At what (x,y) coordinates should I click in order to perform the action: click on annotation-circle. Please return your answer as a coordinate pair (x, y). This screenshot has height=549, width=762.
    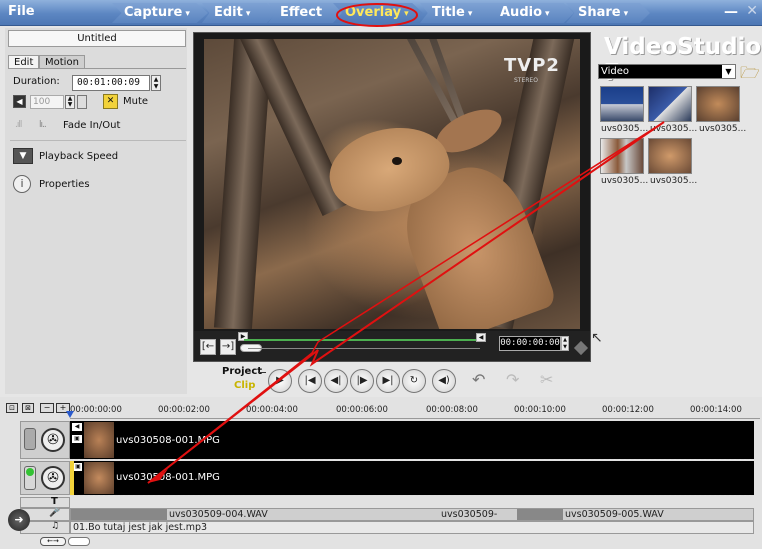
    Looking at the image, I should click on (377, 15).